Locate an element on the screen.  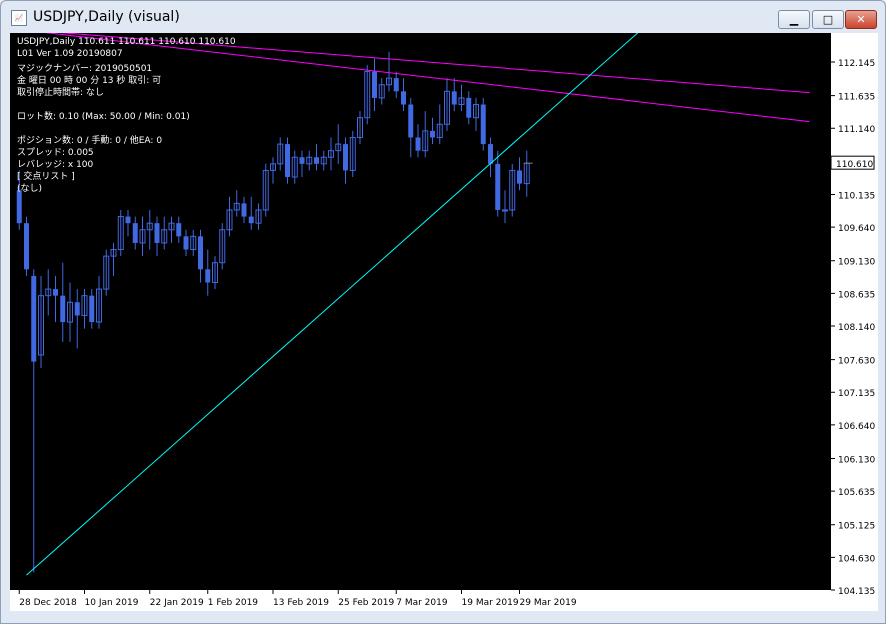
time-tick-label: 25 Feb 2019 is located at coordinates (366, 603).